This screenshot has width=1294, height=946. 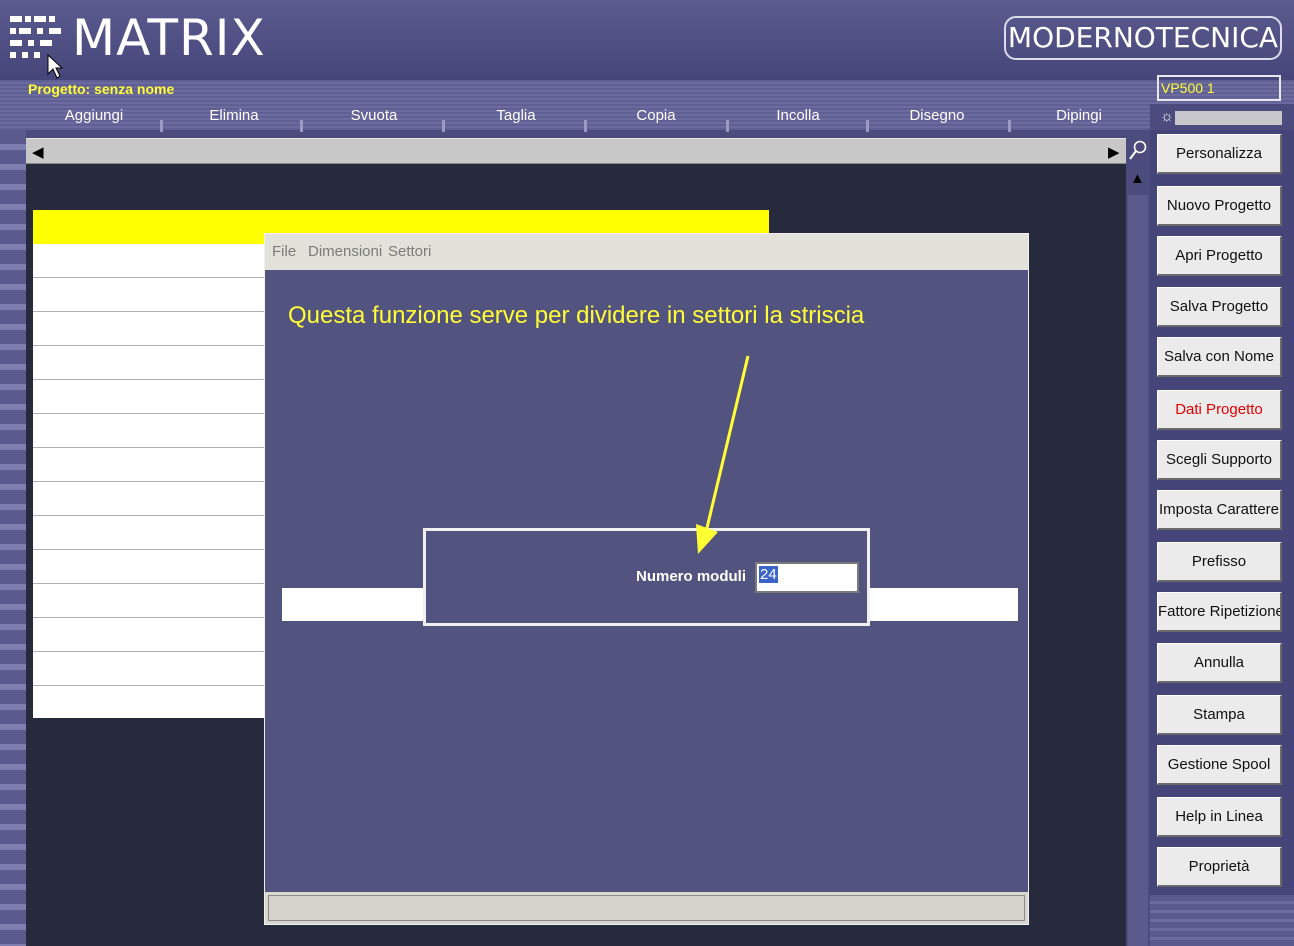 I want to click on menu-settori: Settori, so click(x=409, y=251).